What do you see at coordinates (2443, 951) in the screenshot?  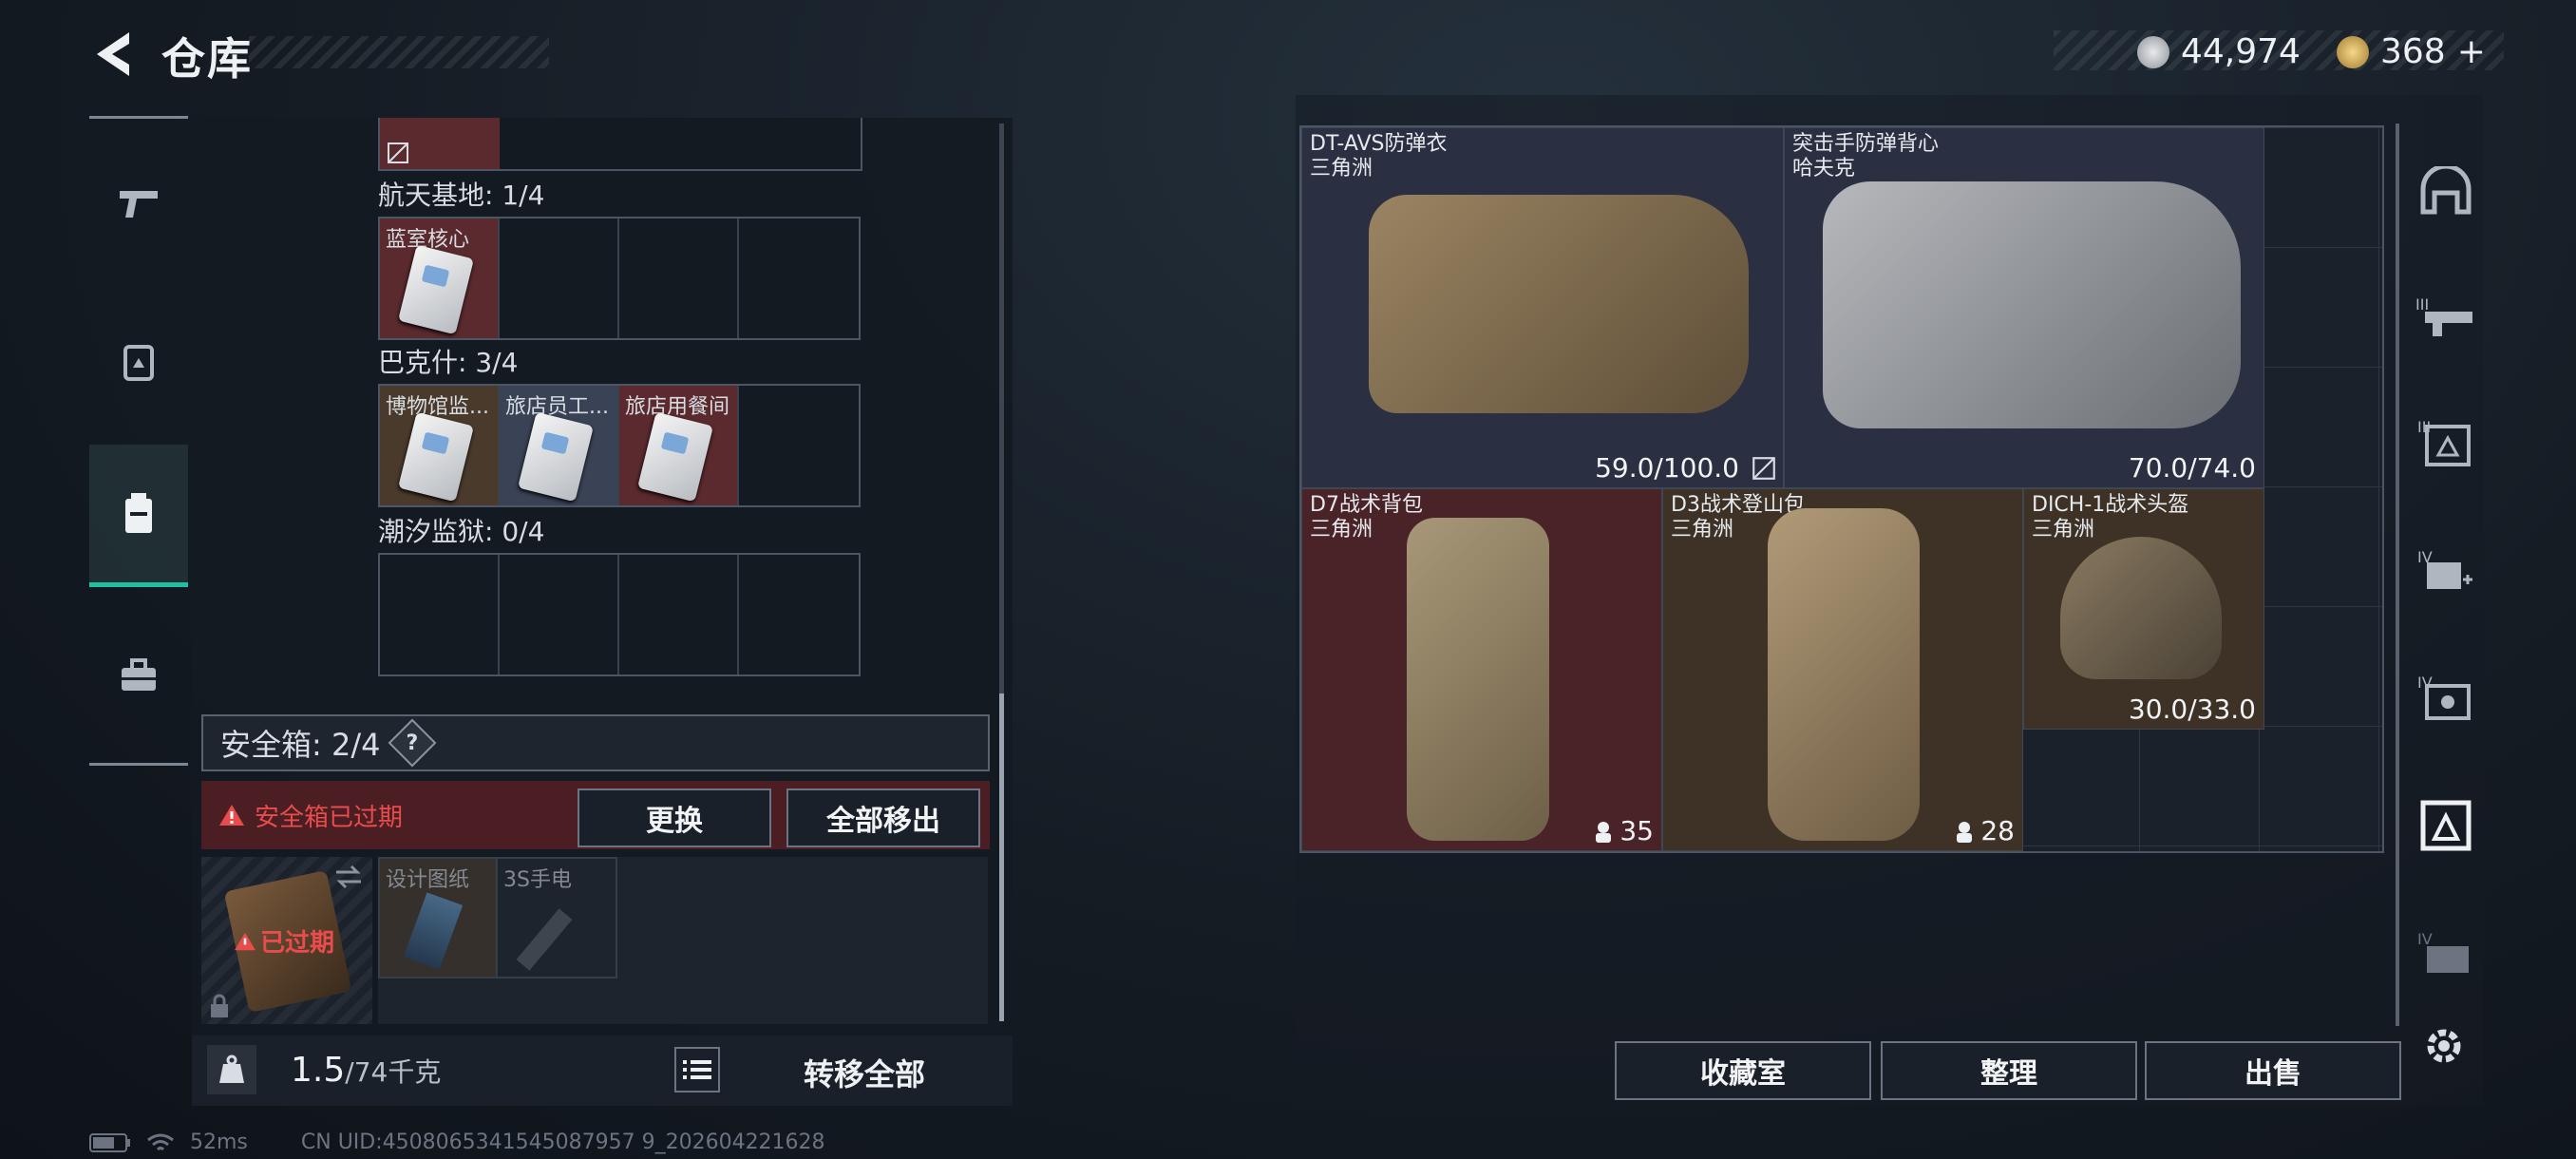 I see `misc-crate-icon: IV` at bounding box center [2443, 951].